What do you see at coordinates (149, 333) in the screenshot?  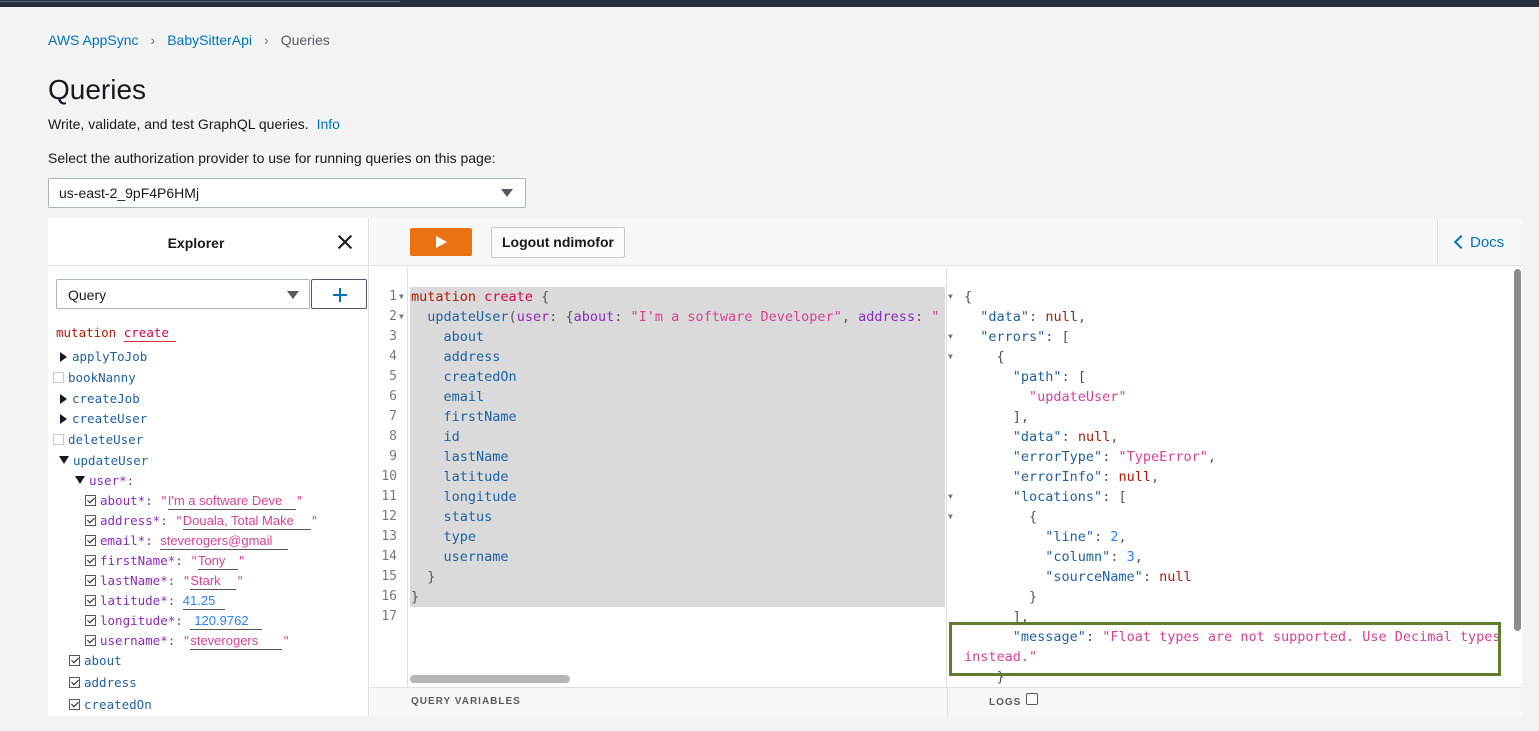 I see `operation-name-input: create` at bounding box center [149, 333].